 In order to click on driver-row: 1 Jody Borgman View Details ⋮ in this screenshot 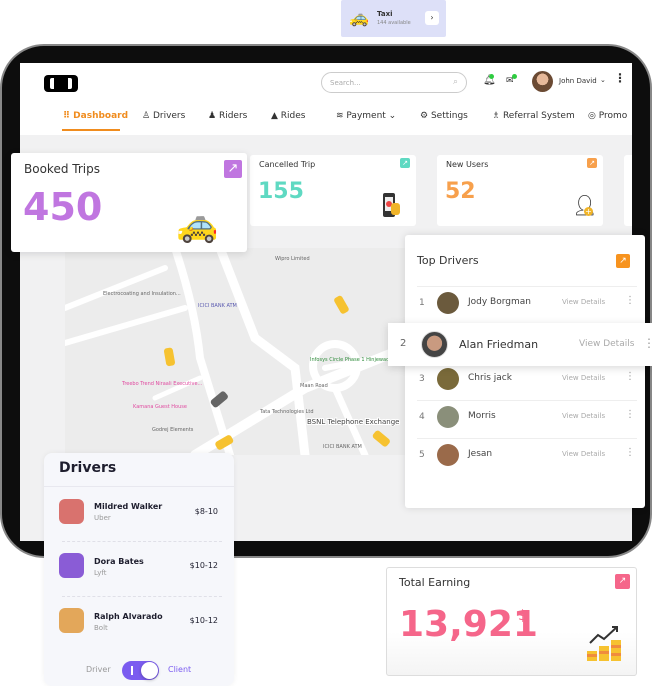, I will do `click(525, 304)`.